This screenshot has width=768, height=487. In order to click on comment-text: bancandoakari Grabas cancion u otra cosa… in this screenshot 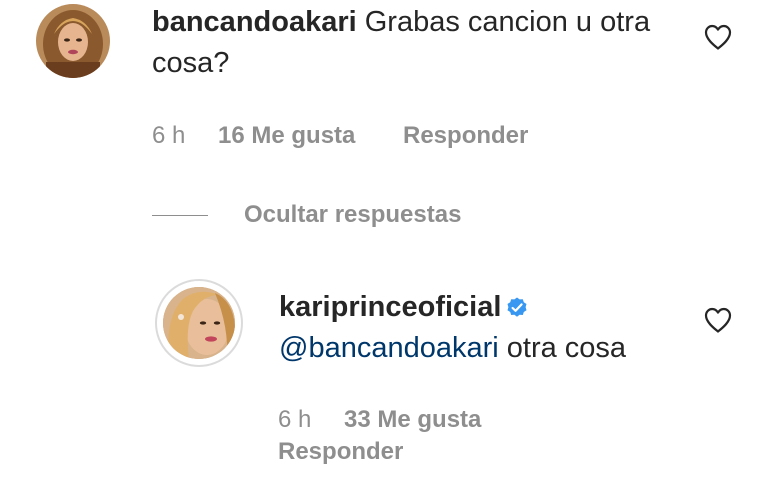, I will do `click(422, 43)`.